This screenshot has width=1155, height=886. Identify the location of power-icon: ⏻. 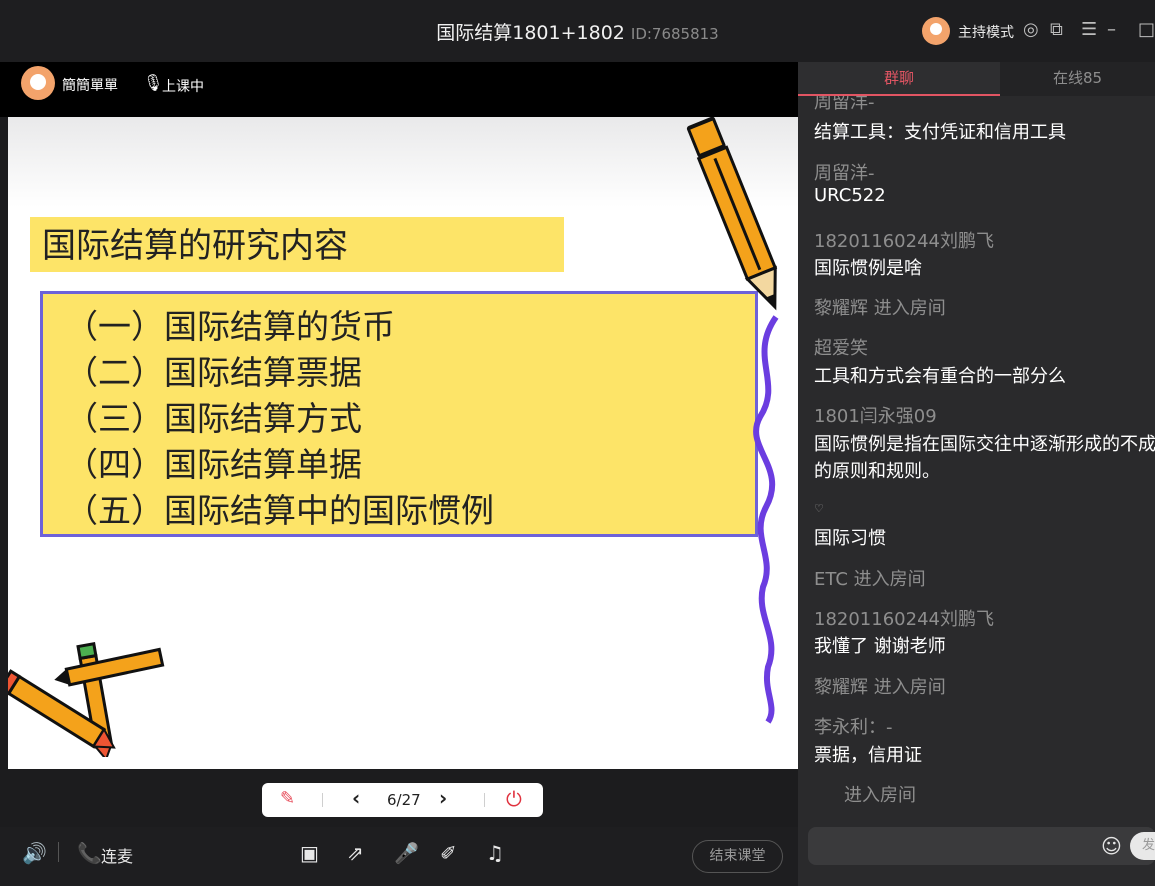
(514, 799).